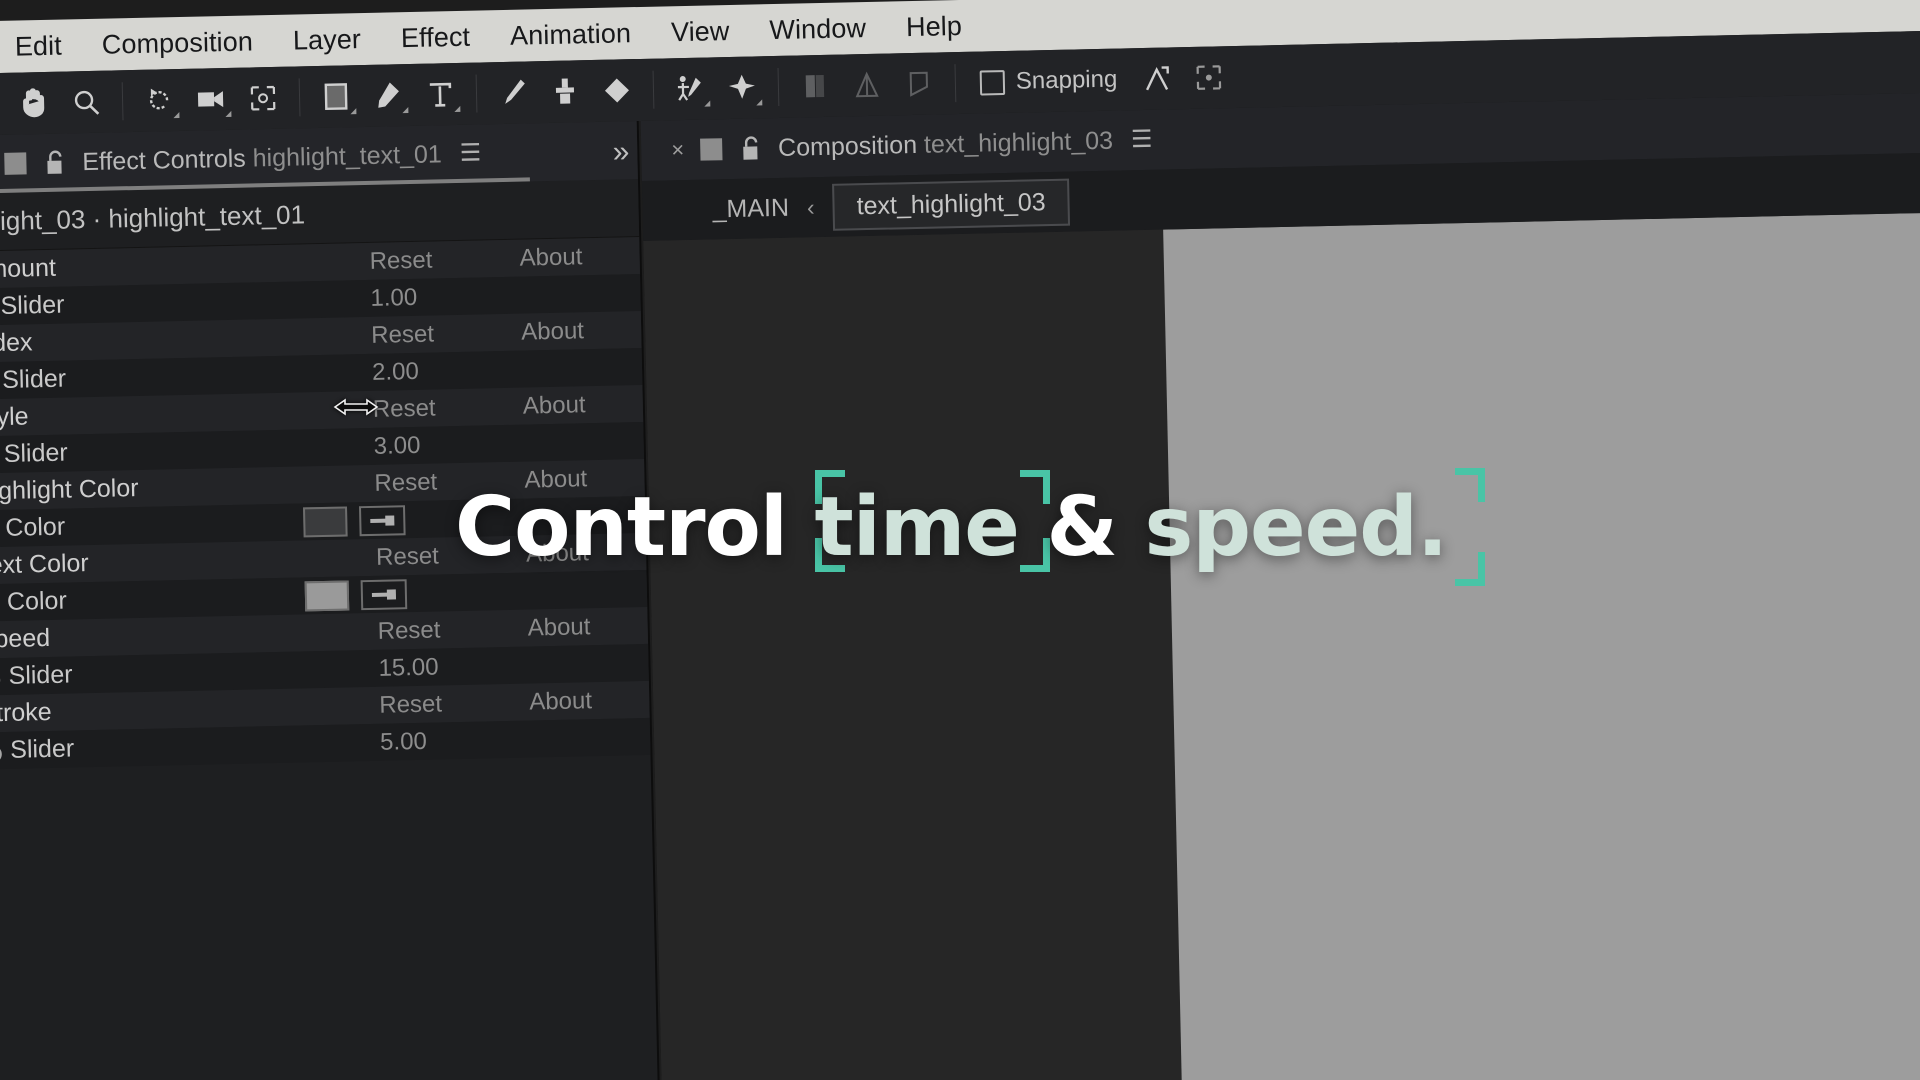 The image size is (1920, 1080). What do you see at coordinates (750, 208) in the screenshot?
I see `nav-root-comp: _MAIN` at bounding box center [750, 208].